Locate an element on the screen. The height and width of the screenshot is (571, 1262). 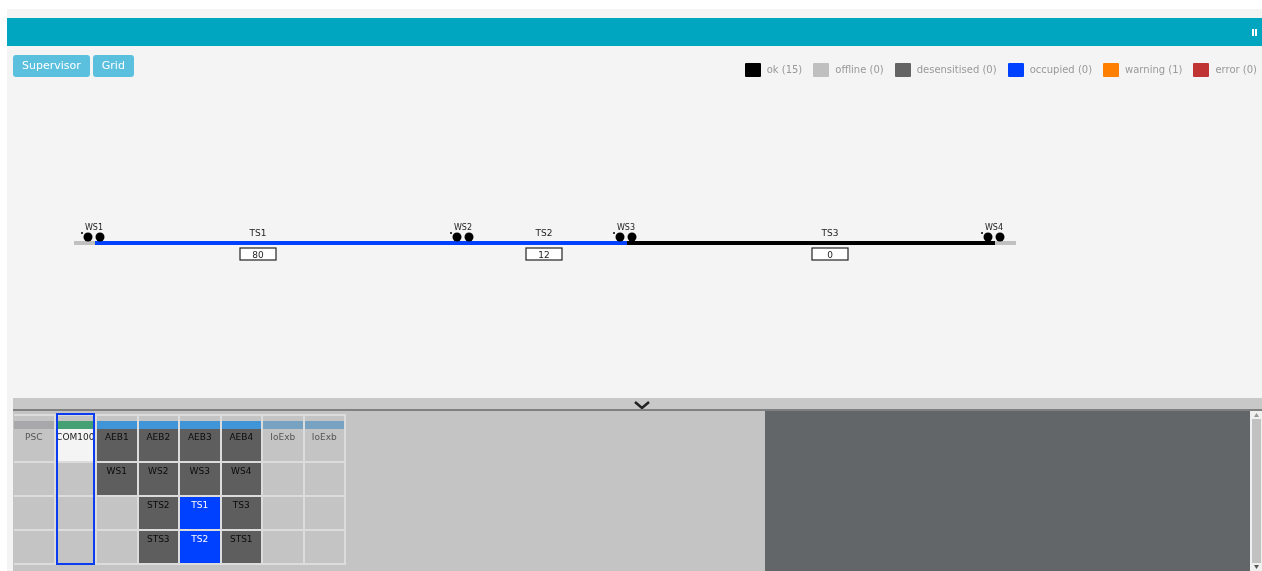
legend-label: offline (0) is located at coordinates (859, 70).